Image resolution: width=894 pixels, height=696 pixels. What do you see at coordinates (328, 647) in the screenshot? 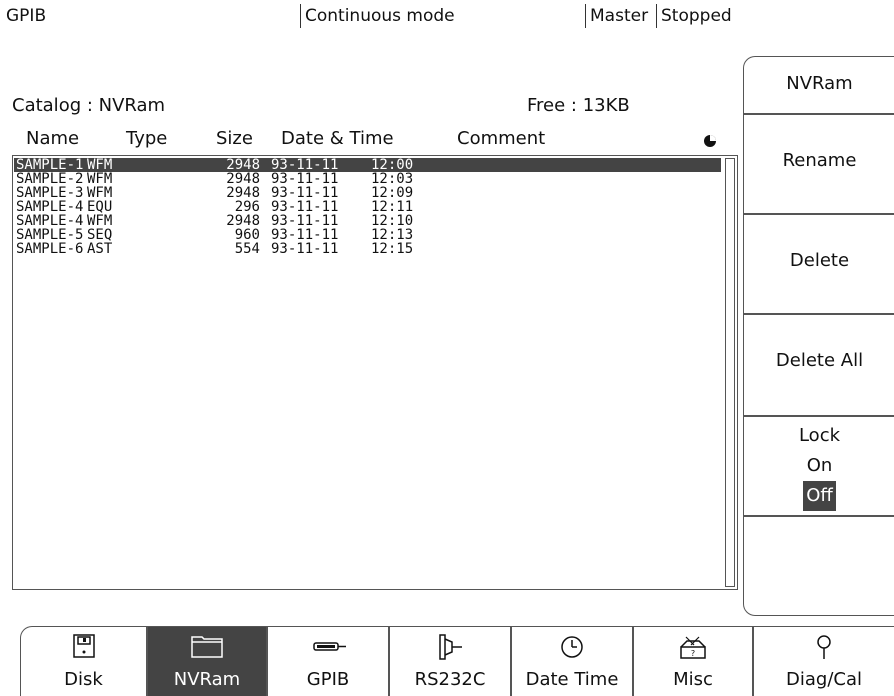
I see `gpib-connector-icon` at bounding box center [328, 647].